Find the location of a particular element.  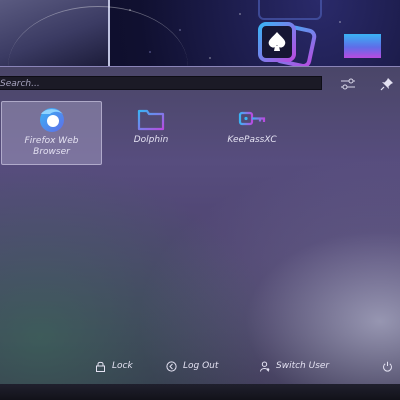

session-footer: Lock Log Out Switch User is located at coordinates (200, 366).